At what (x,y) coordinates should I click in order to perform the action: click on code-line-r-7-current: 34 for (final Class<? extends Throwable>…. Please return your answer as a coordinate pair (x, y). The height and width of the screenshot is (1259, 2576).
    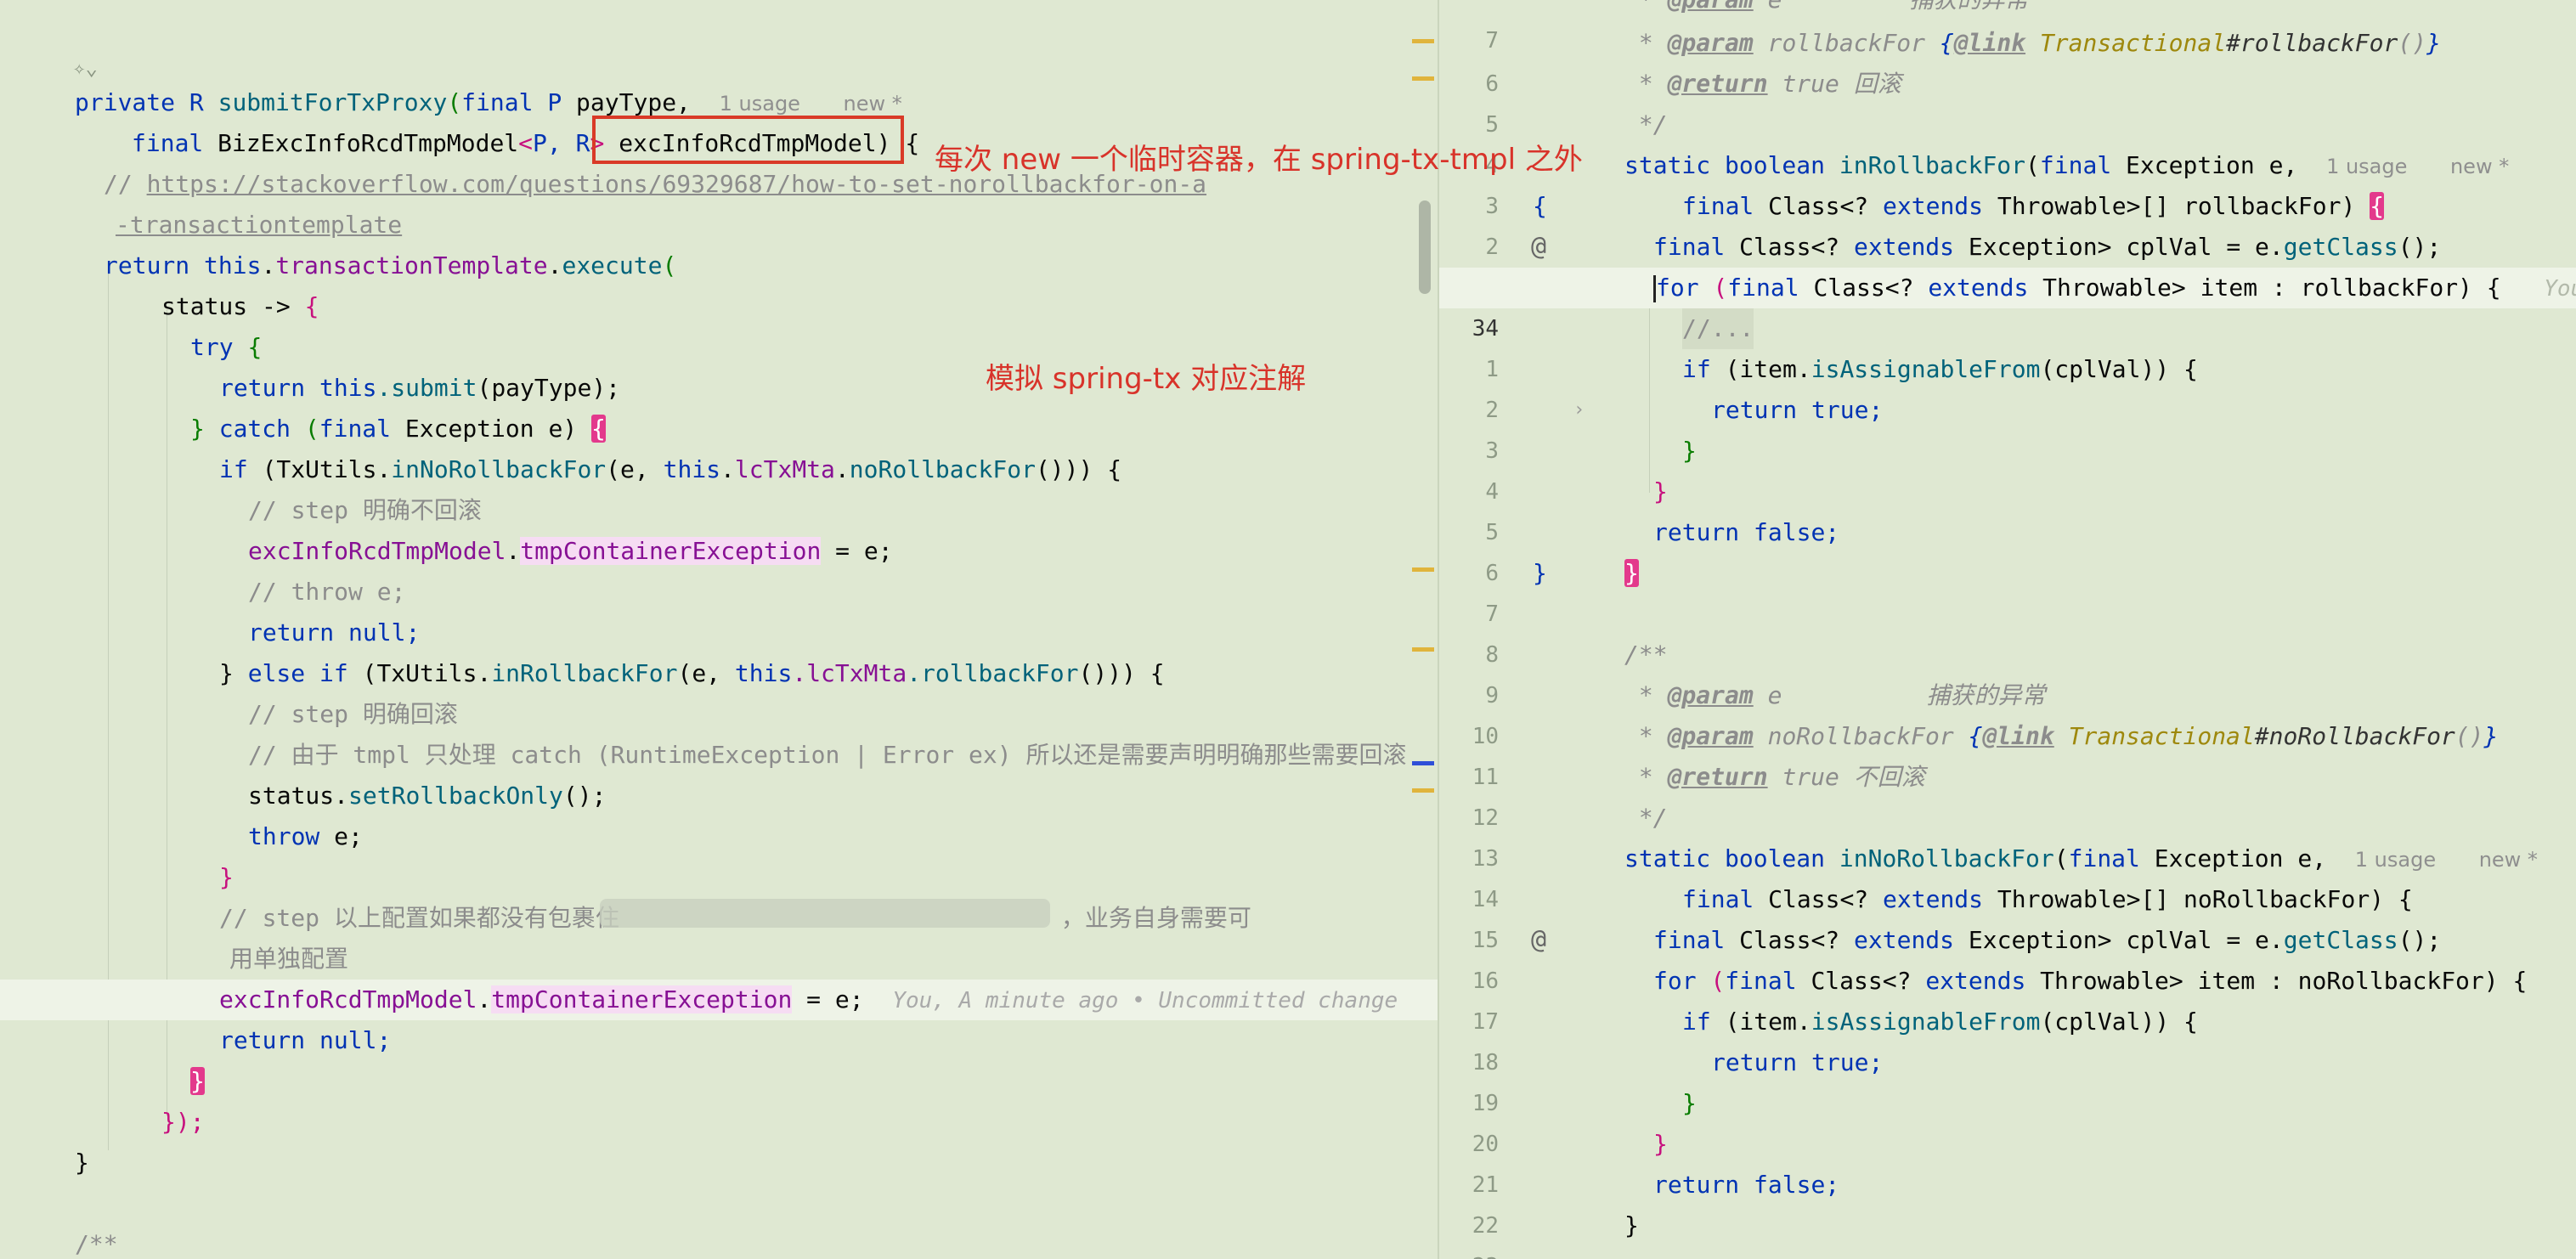
    Looking at the image, I should click on (2008, 305).